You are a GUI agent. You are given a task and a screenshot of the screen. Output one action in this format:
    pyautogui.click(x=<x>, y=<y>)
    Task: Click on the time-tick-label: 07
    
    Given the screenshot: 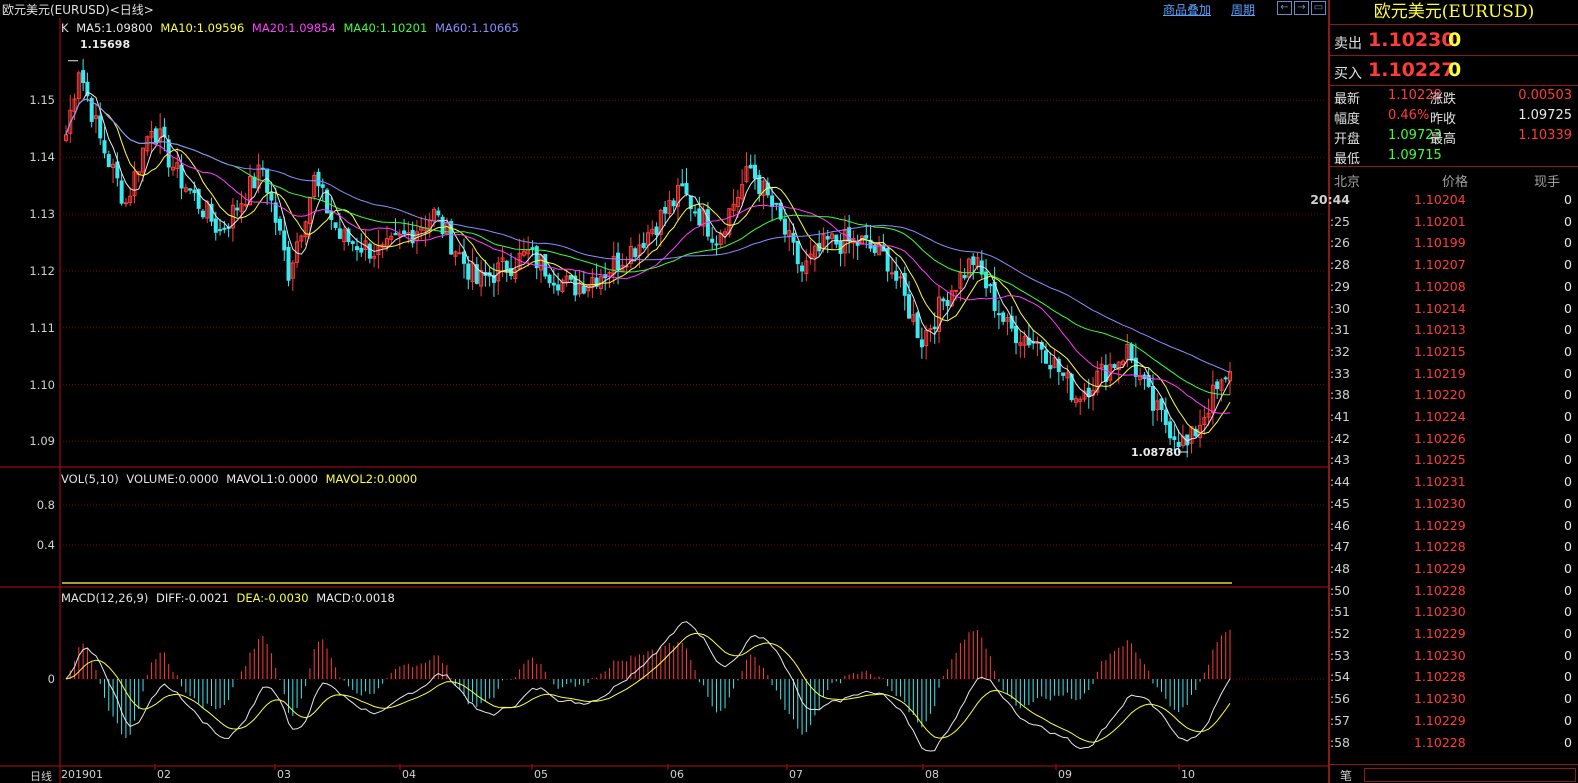 What is the action you would take?
    pyautogui.click(x=796, y=774)
    